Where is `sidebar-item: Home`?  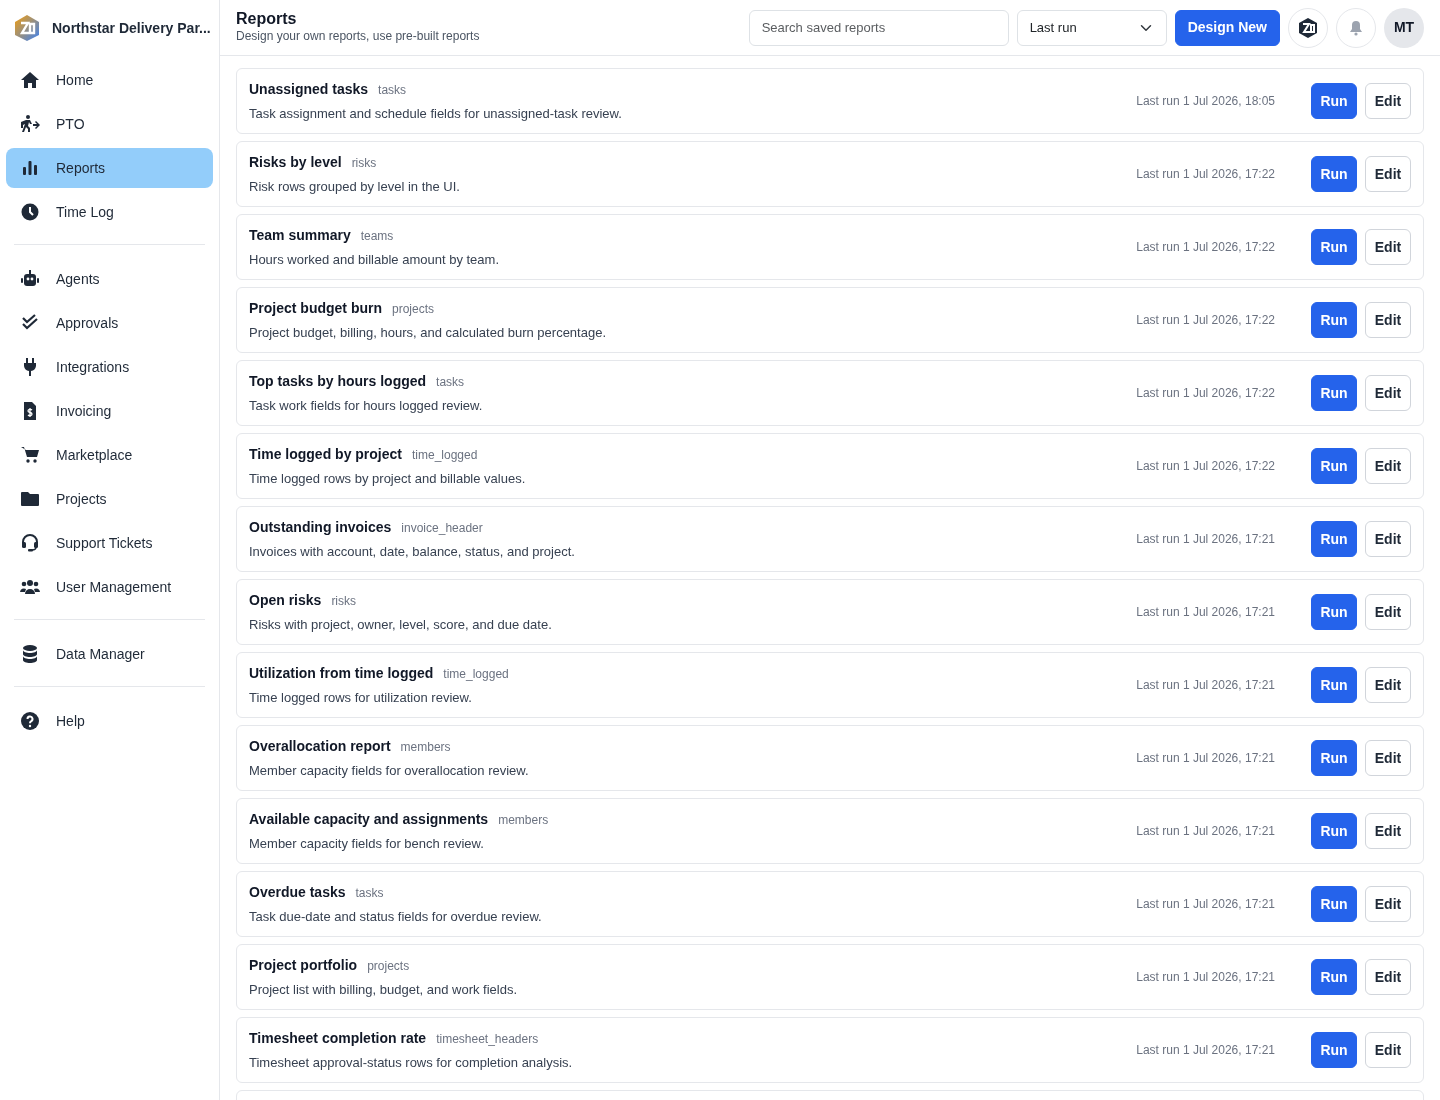
sidebar-item: Home is located at coordinates (109, 80).